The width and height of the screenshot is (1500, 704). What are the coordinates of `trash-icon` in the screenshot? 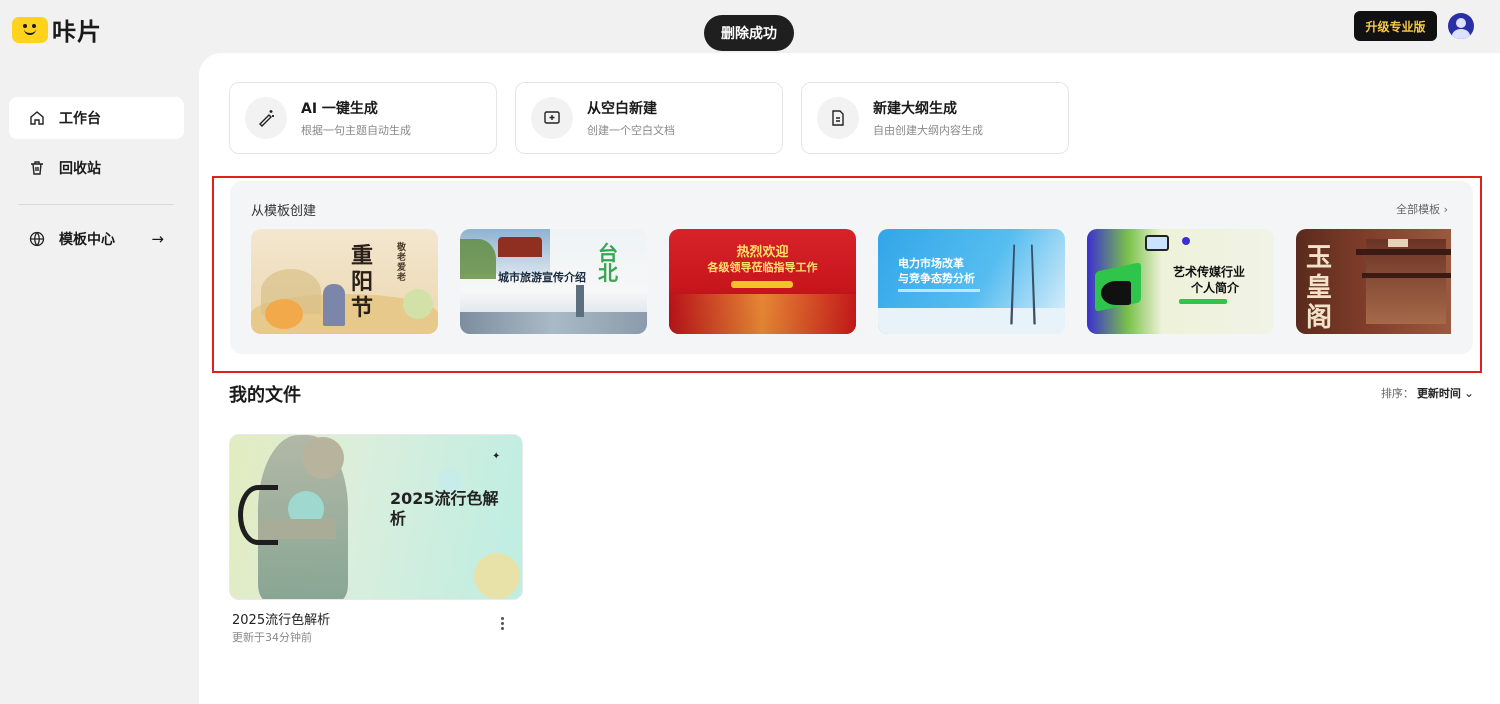 It's located at (37, 168).